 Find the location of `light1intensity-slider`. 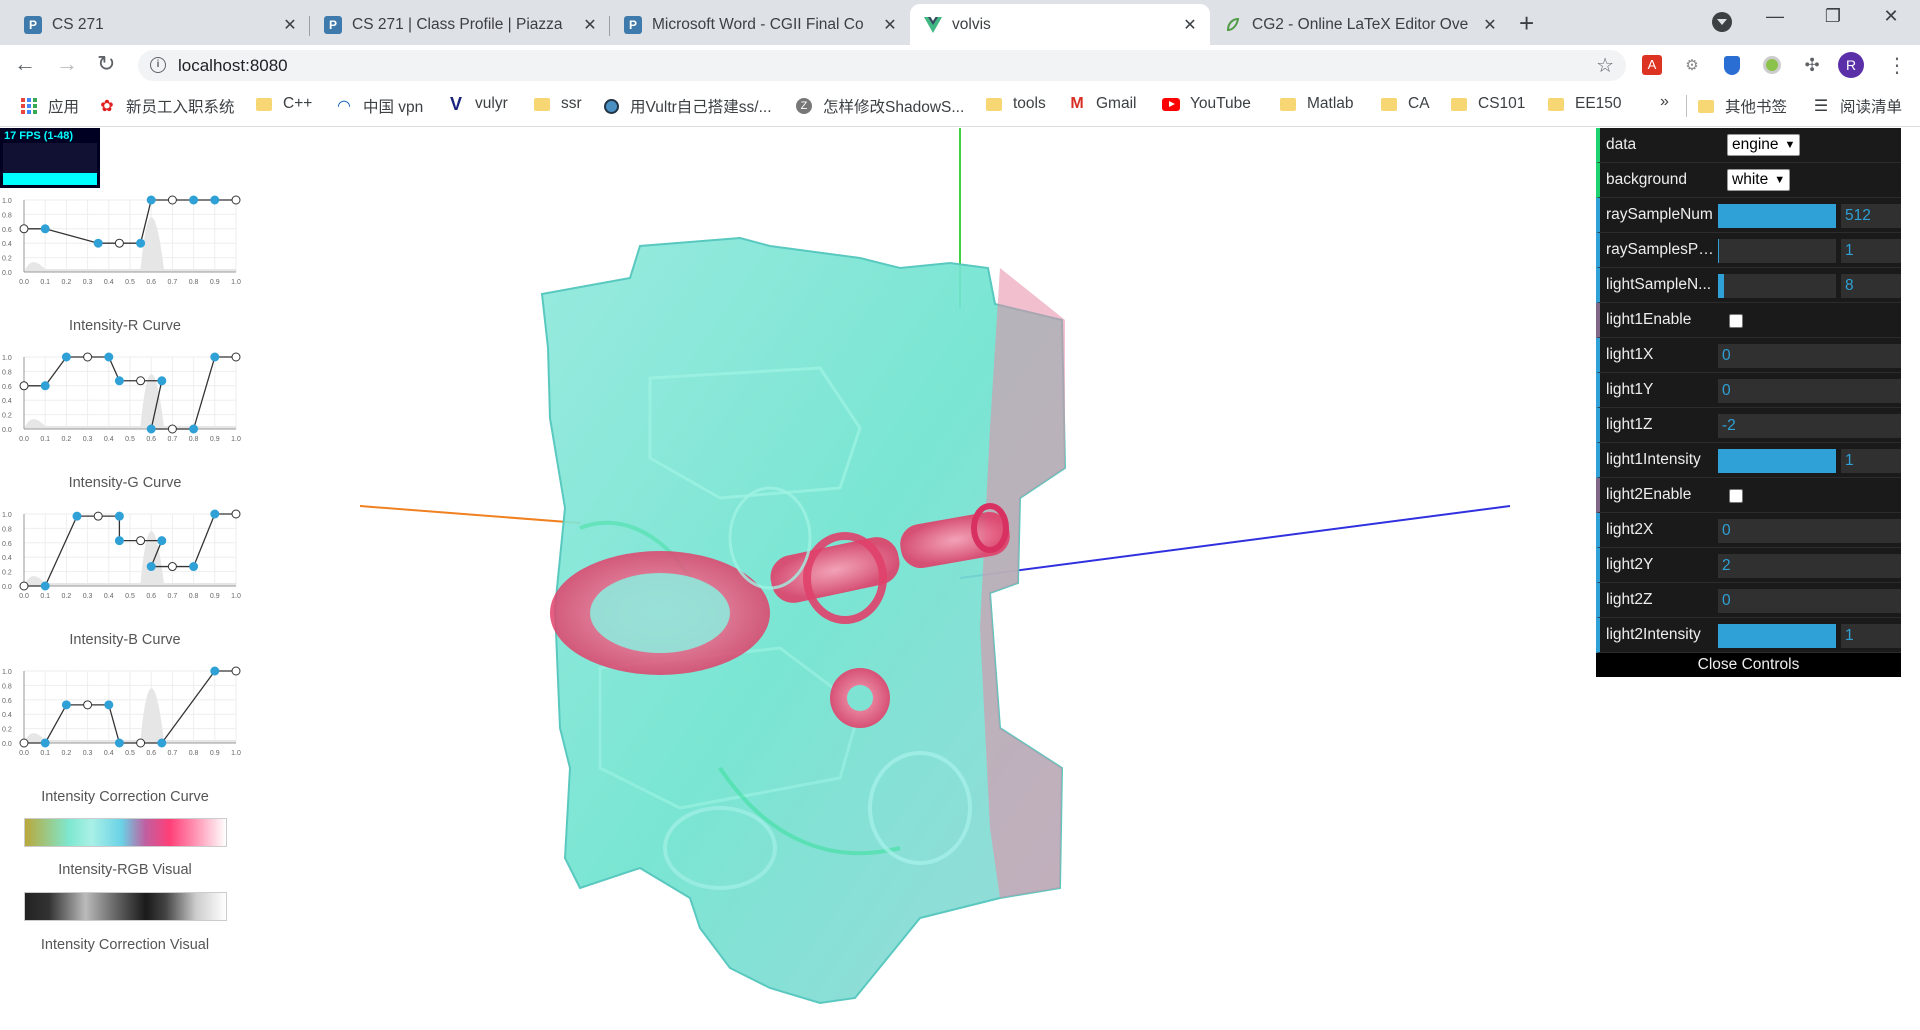

light1intensity-slider is located at coordinates (1777, 461).